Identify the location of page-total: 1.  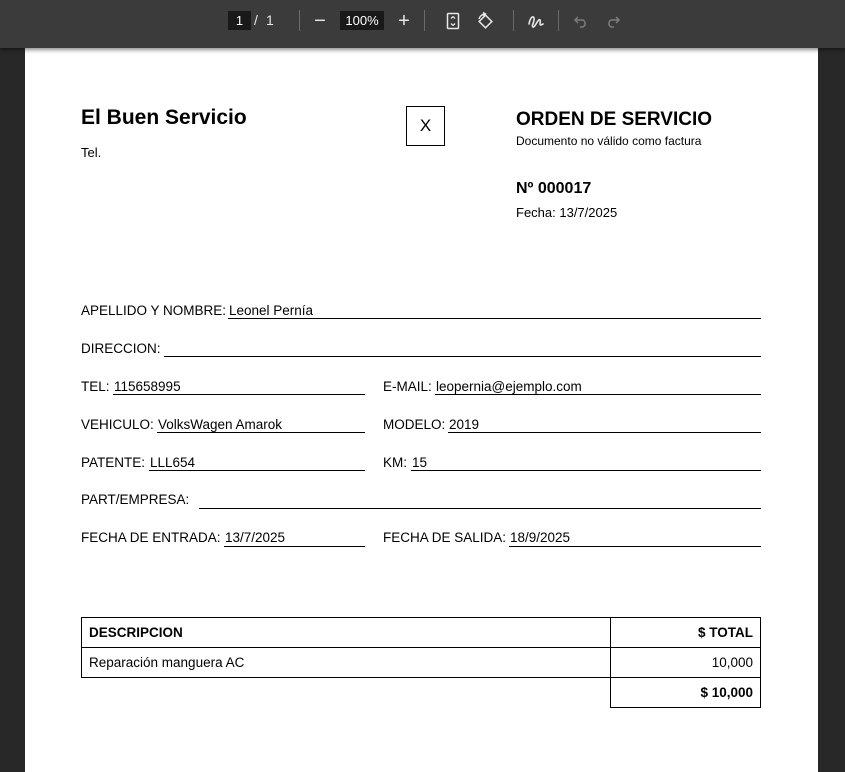
(270, 20).